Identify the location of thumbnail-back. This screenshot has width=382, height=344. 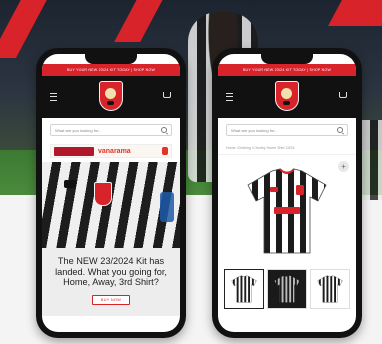
(330, 289).